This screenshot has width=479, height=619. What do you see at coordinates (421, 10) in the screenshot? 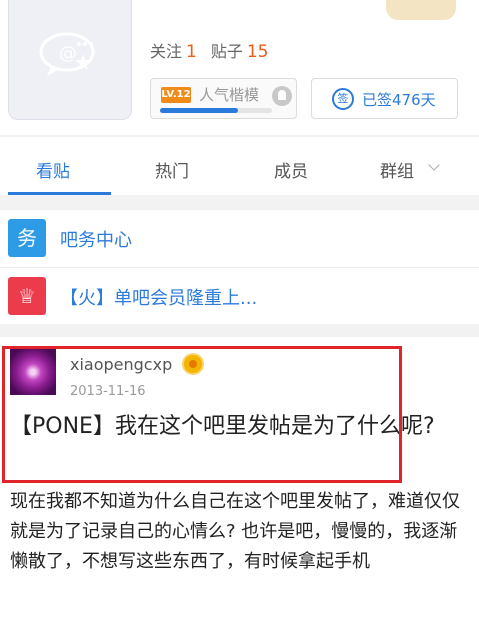
I see `decoration-banner` at bounding box center [421, 10].